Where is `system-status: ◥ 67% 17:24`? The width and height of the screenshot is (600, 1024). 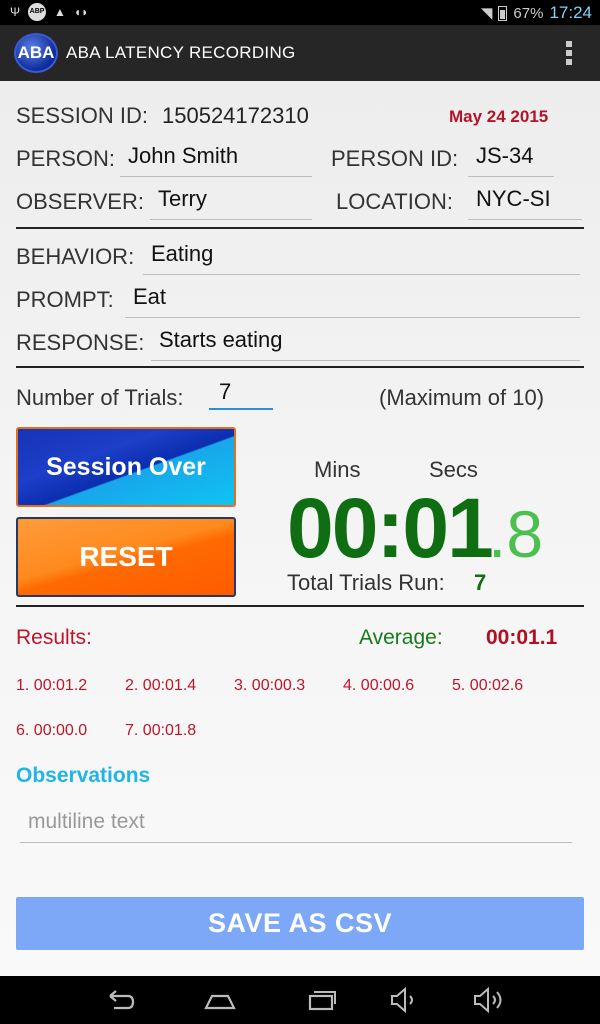
system-status: ◥ 67% 17:24 is located at coordinates (536, 13).